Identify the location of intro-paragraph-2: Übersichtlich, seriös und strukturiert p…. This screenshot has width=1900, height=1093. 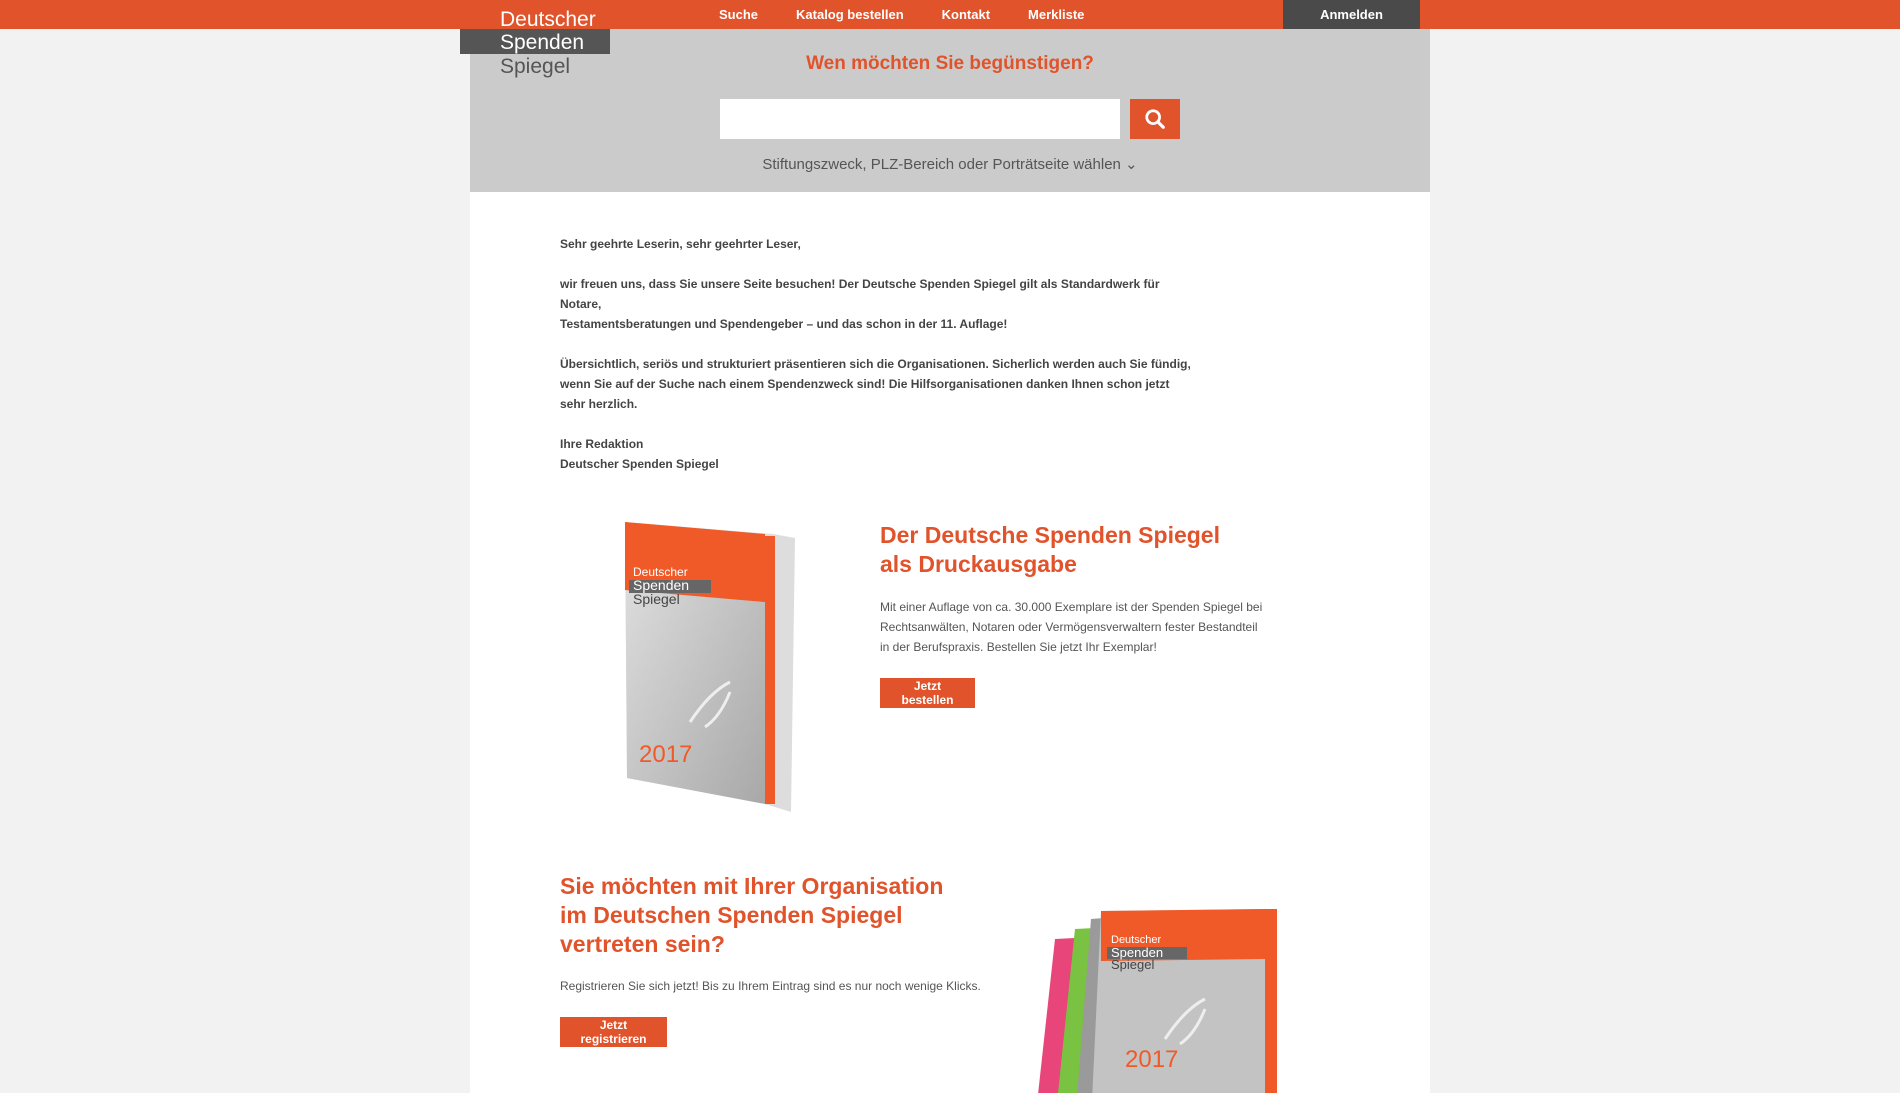
(880, 384).